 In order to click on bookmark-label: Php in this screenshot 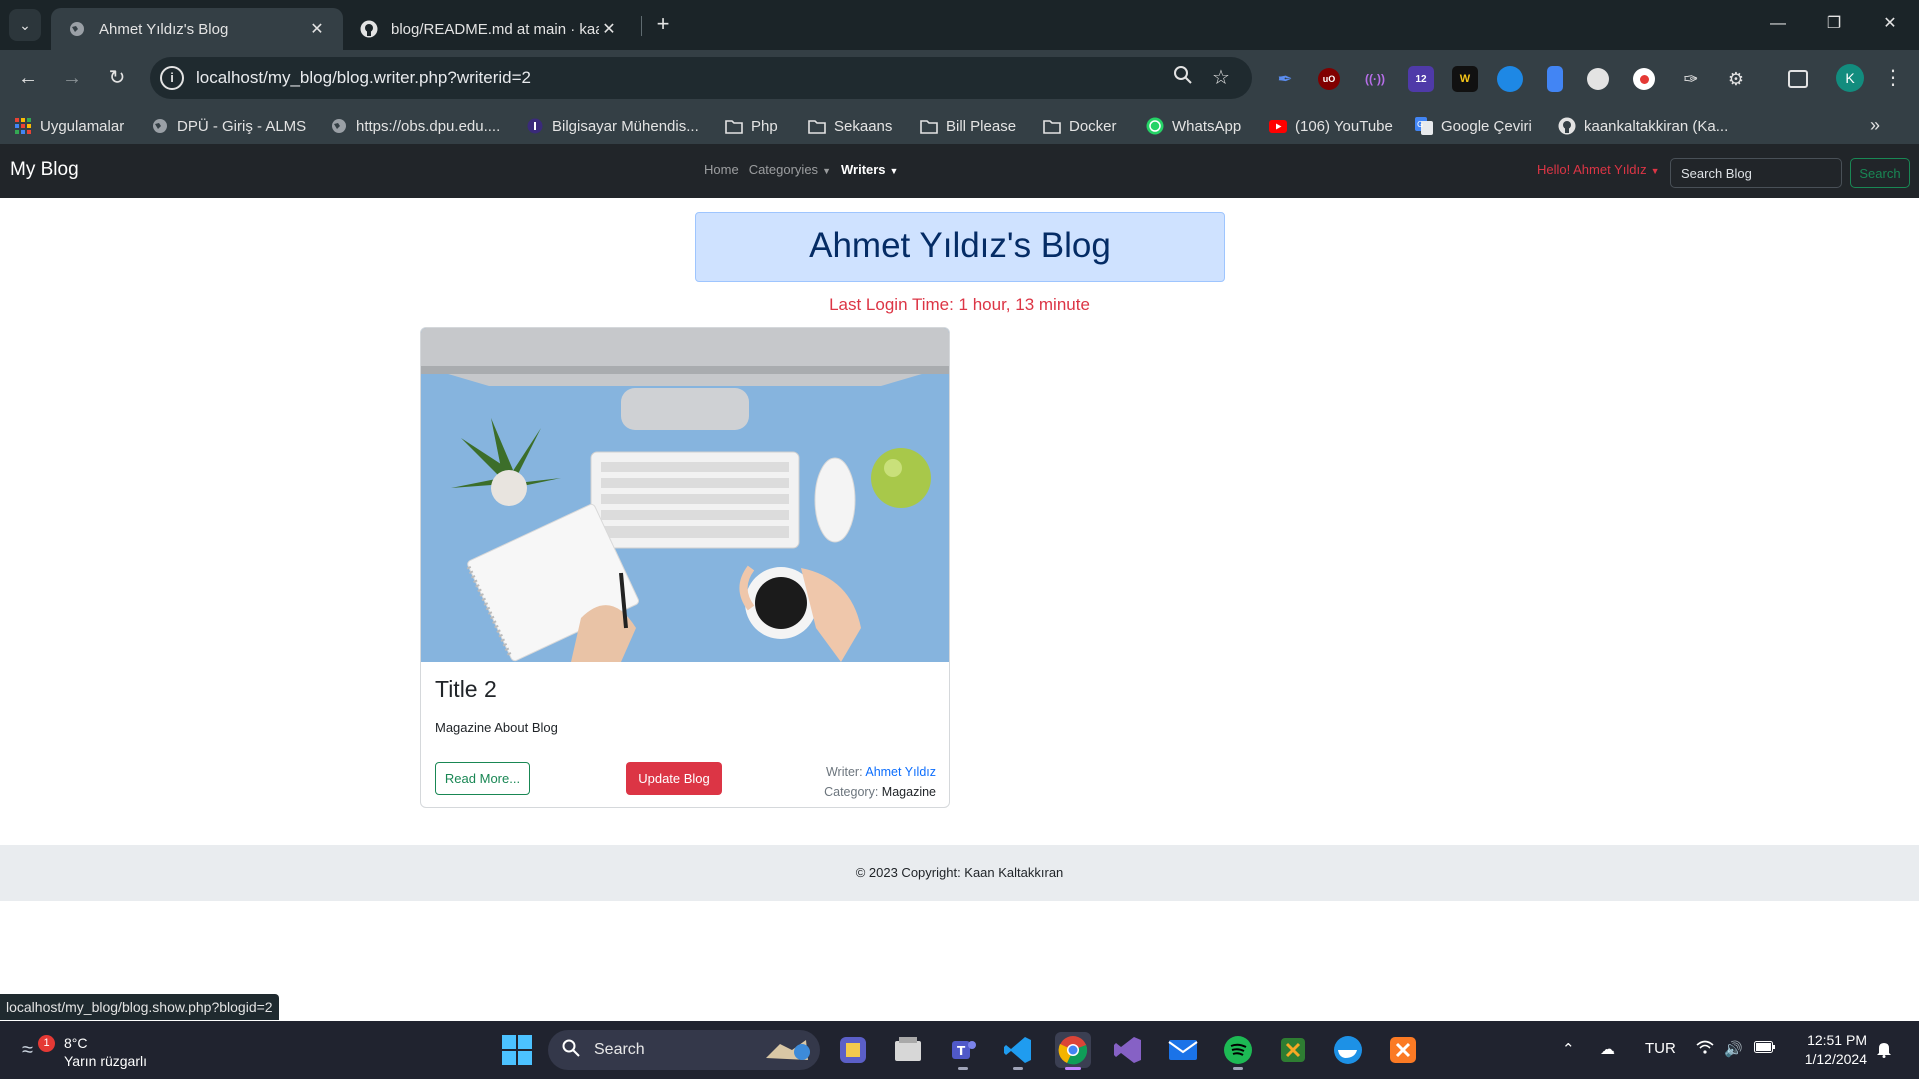, I will do `click(764, 126)`.